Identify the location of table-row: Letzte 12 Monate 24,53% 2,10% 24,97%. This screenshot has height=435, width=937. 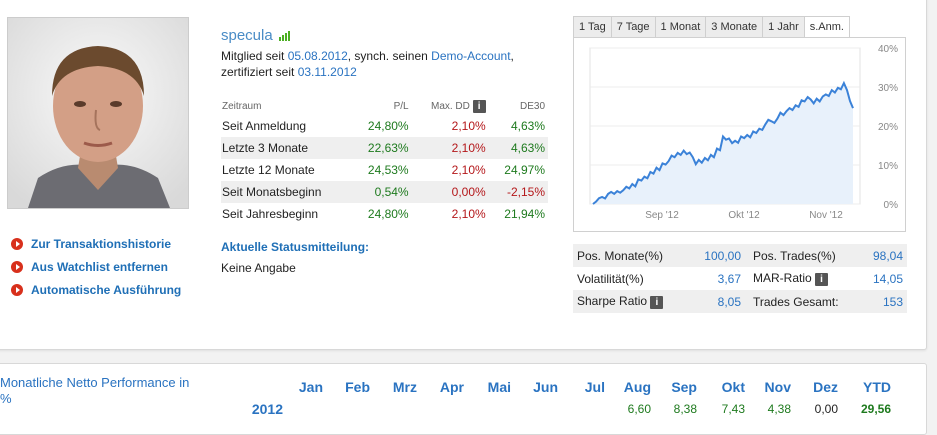
(384, 170).